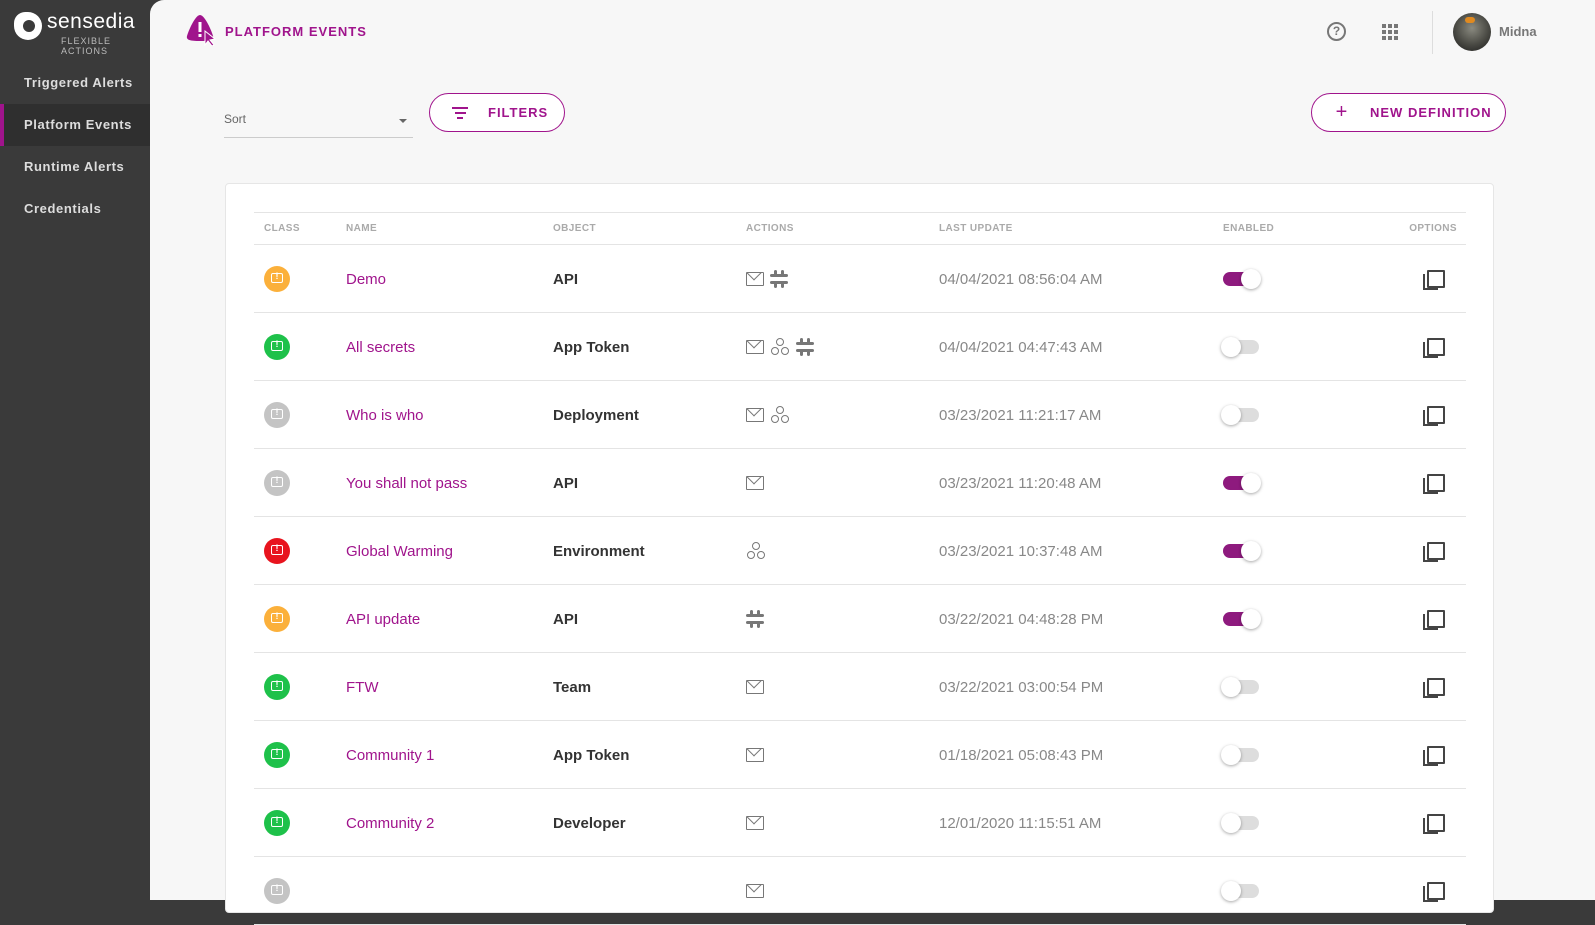 This screenshot has width=1595, height=925. Describe the element at coordinates (362, 228) in the screenshot. I see `col-name: NAME` at that location.